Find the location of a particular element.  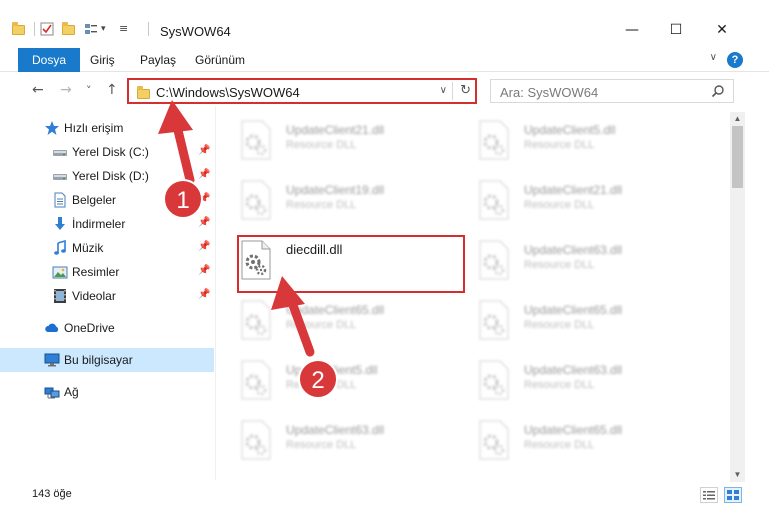

quick-access-dropdown-icon: ▾ is located at coordinates (103, 28).